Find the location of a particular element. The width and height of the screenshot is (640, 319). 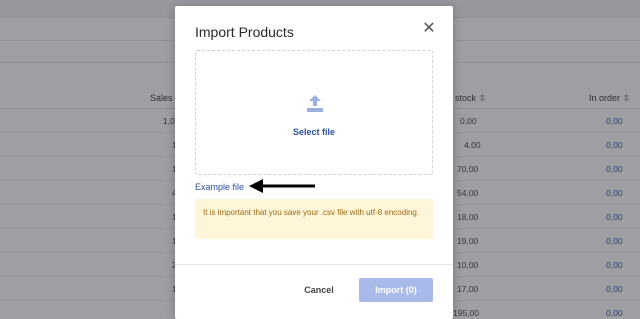

dialog-title: Import Products is located at coordinates (244, 32).